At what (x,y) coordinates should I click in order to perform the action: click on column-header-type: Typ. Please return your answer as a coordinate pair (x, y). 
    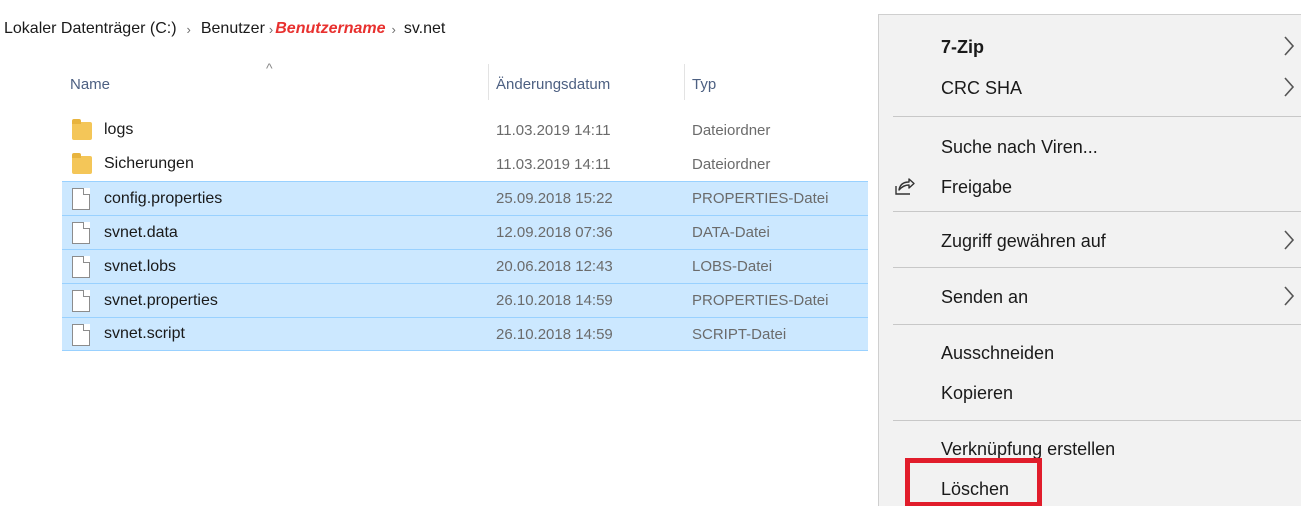
    Looking at the image, I should click on (704, 88).